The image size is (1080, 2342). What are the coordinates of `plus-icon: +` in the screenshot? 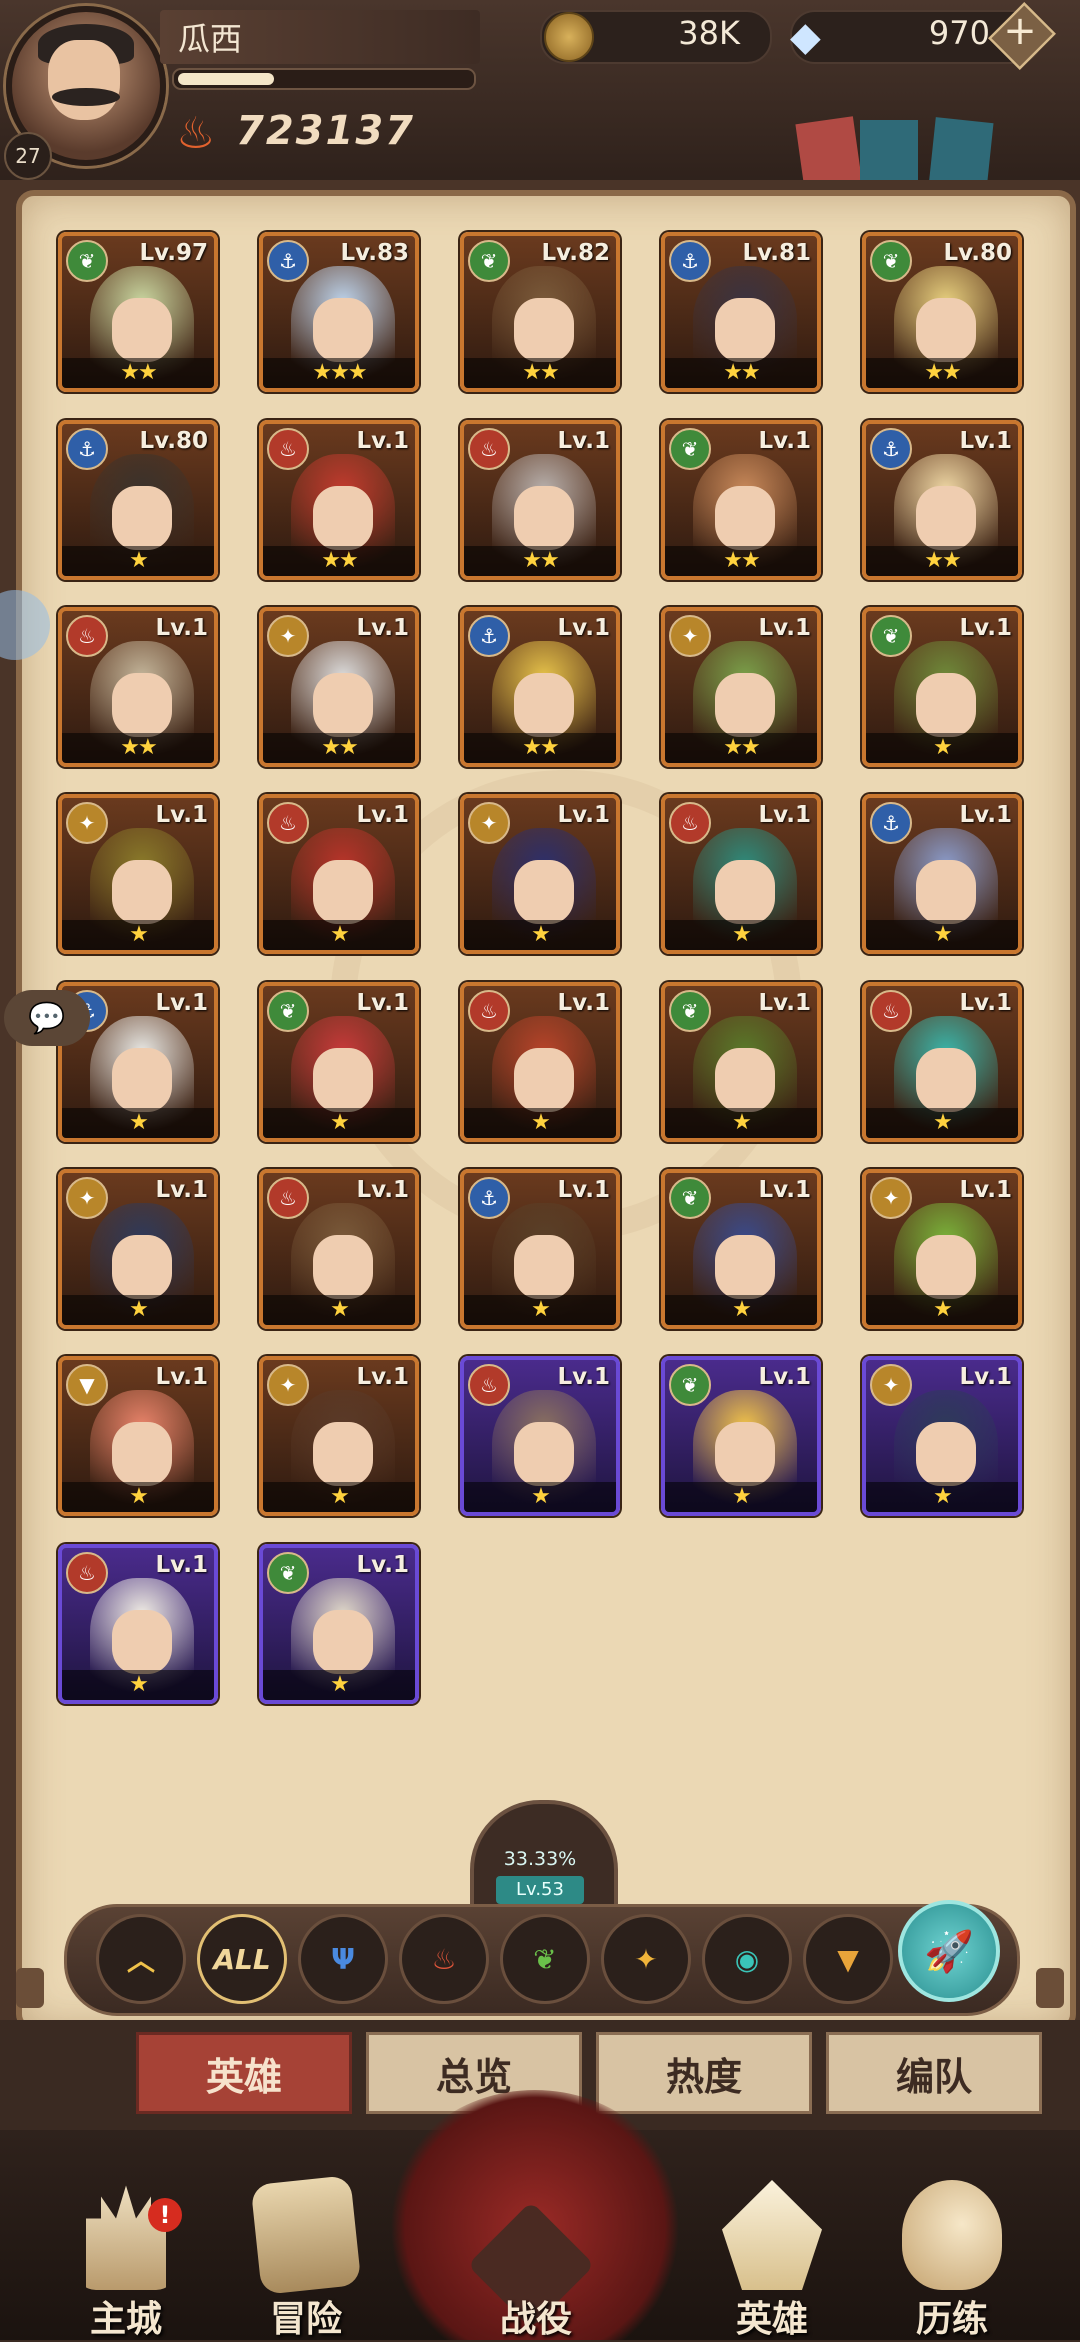 It's located at (1020, 31).